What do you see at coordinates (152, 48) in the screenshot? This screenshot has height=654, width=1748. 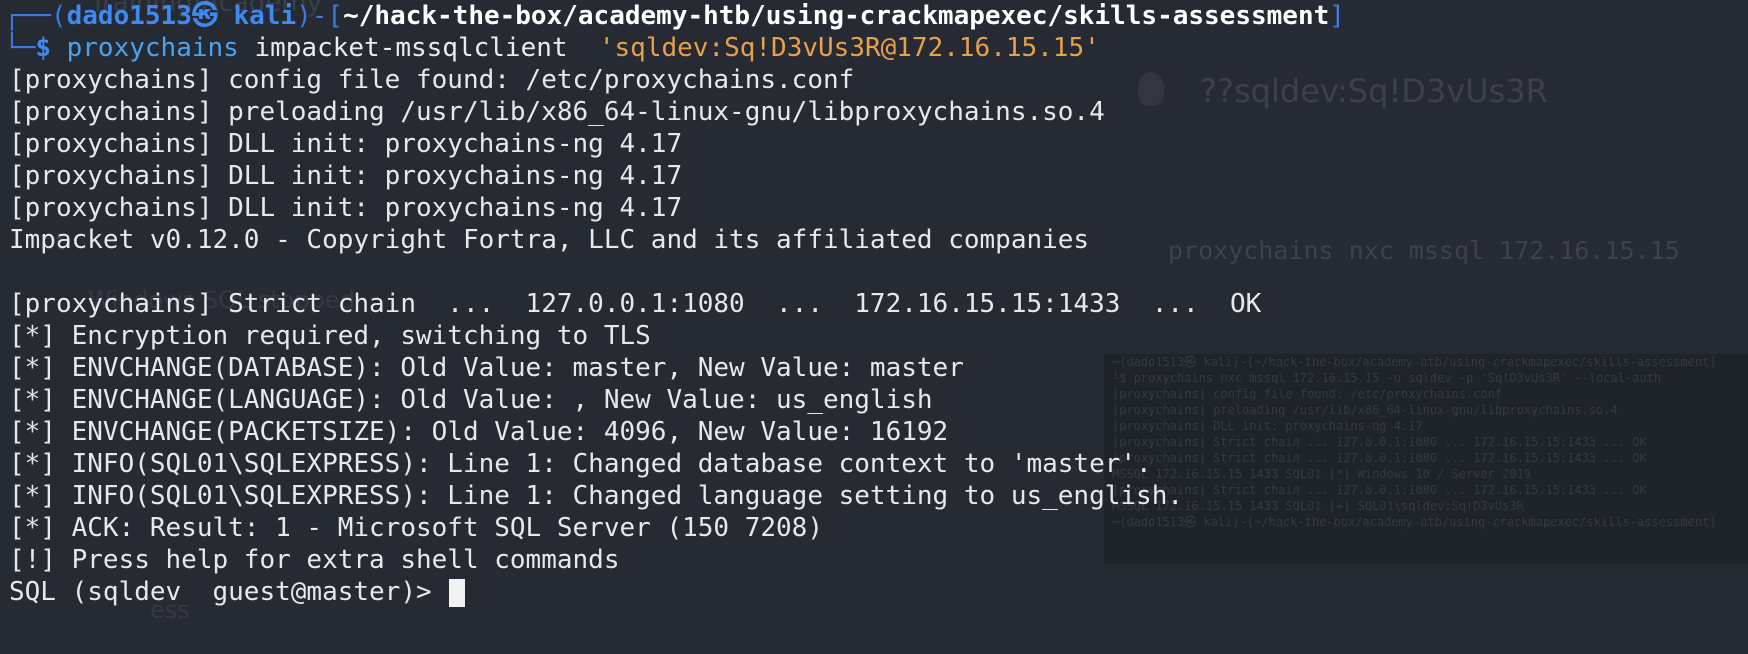 I see `command-name: proxychains` at bounding box center [152, 48].